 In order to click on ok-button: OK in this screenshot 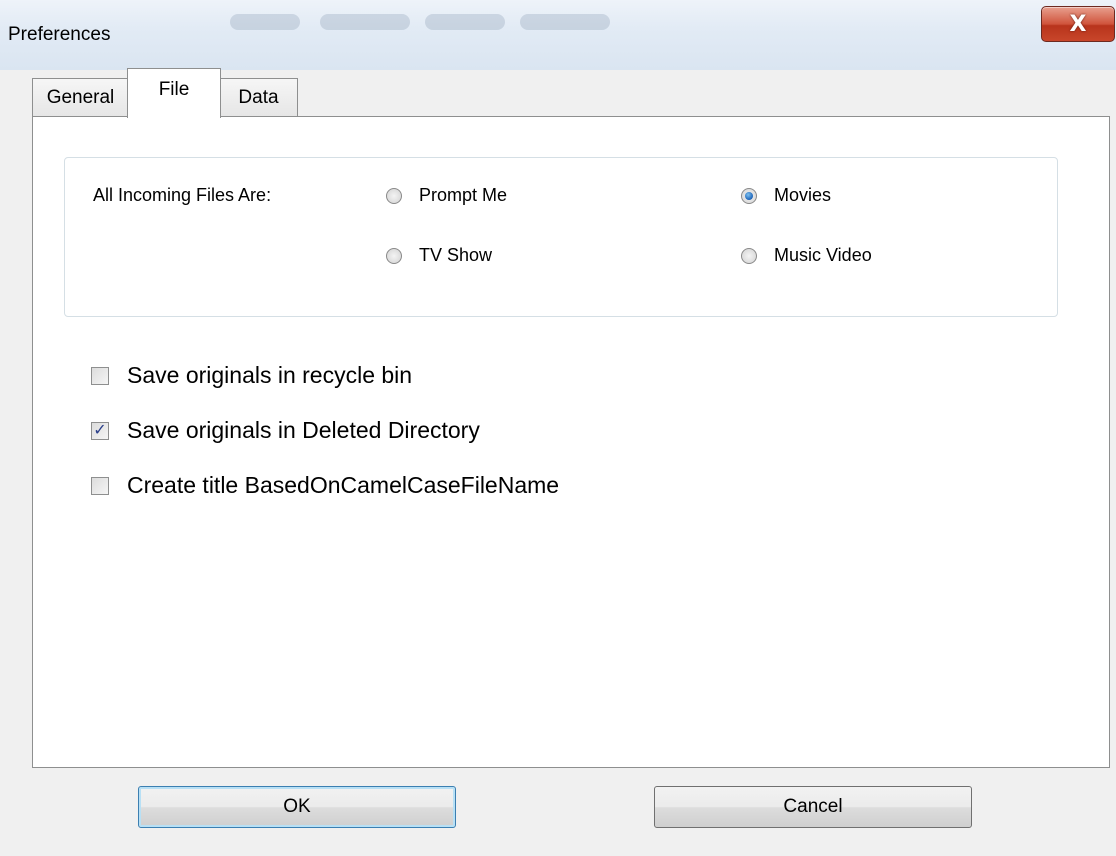, I will do `click(297, 807)`.